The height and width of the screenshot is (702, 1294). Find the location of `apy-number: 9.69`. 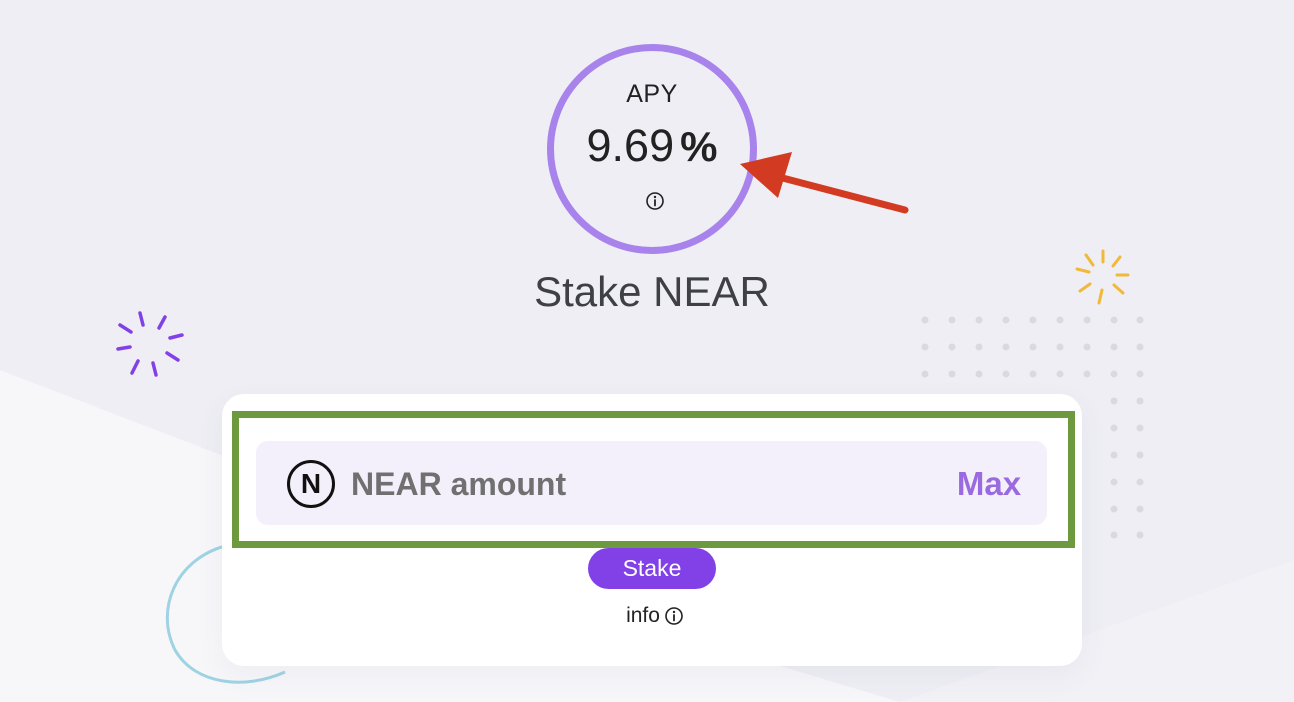

apy-number: 9.69 is located at coordinates (630, 145).